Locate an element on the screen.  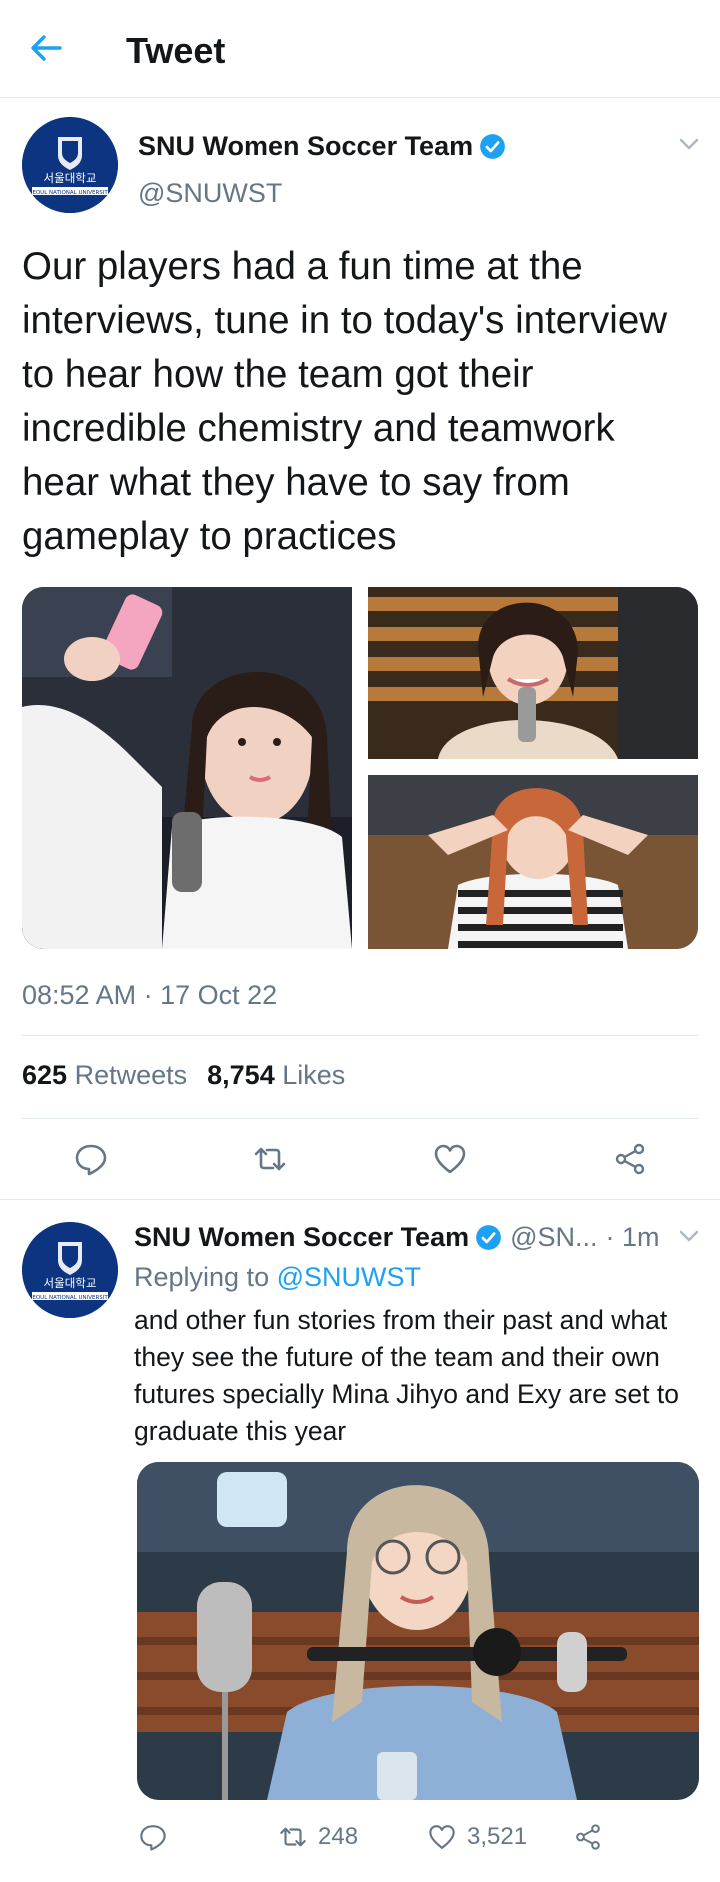
reply-retweet-button: 248 is located at coordinates (318, 1837).